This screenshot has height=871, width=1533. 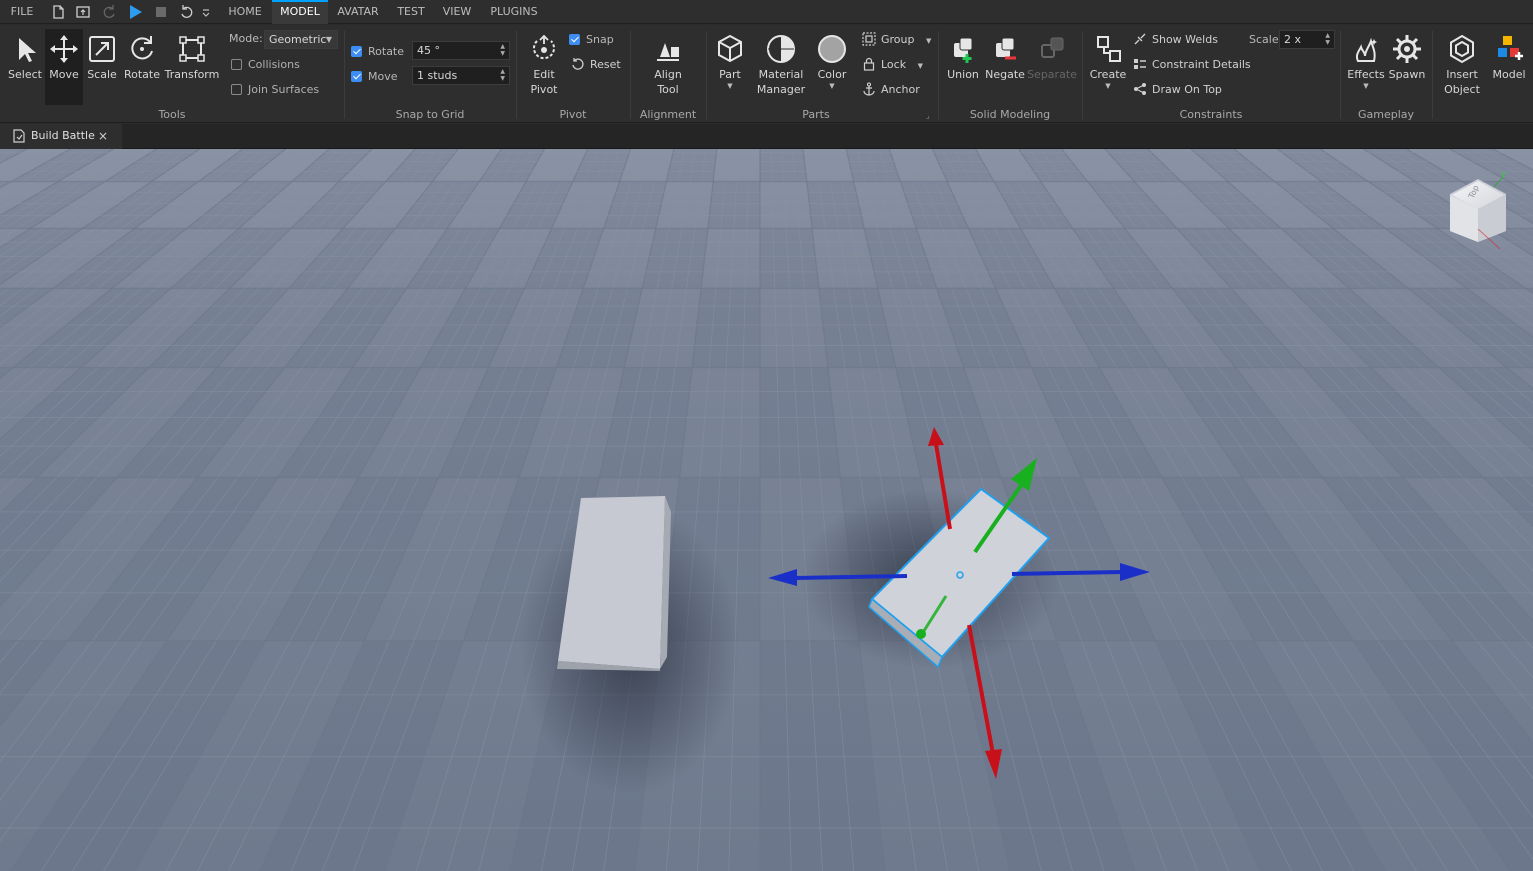 I want to click on separate-icon, so click(x=1052, y=47).